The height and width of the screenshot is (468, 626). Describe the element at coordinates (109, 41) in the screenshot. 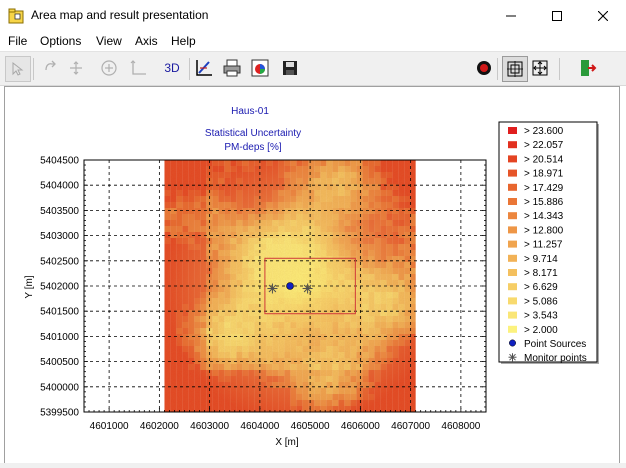

I see `menu-view: View` at that location.